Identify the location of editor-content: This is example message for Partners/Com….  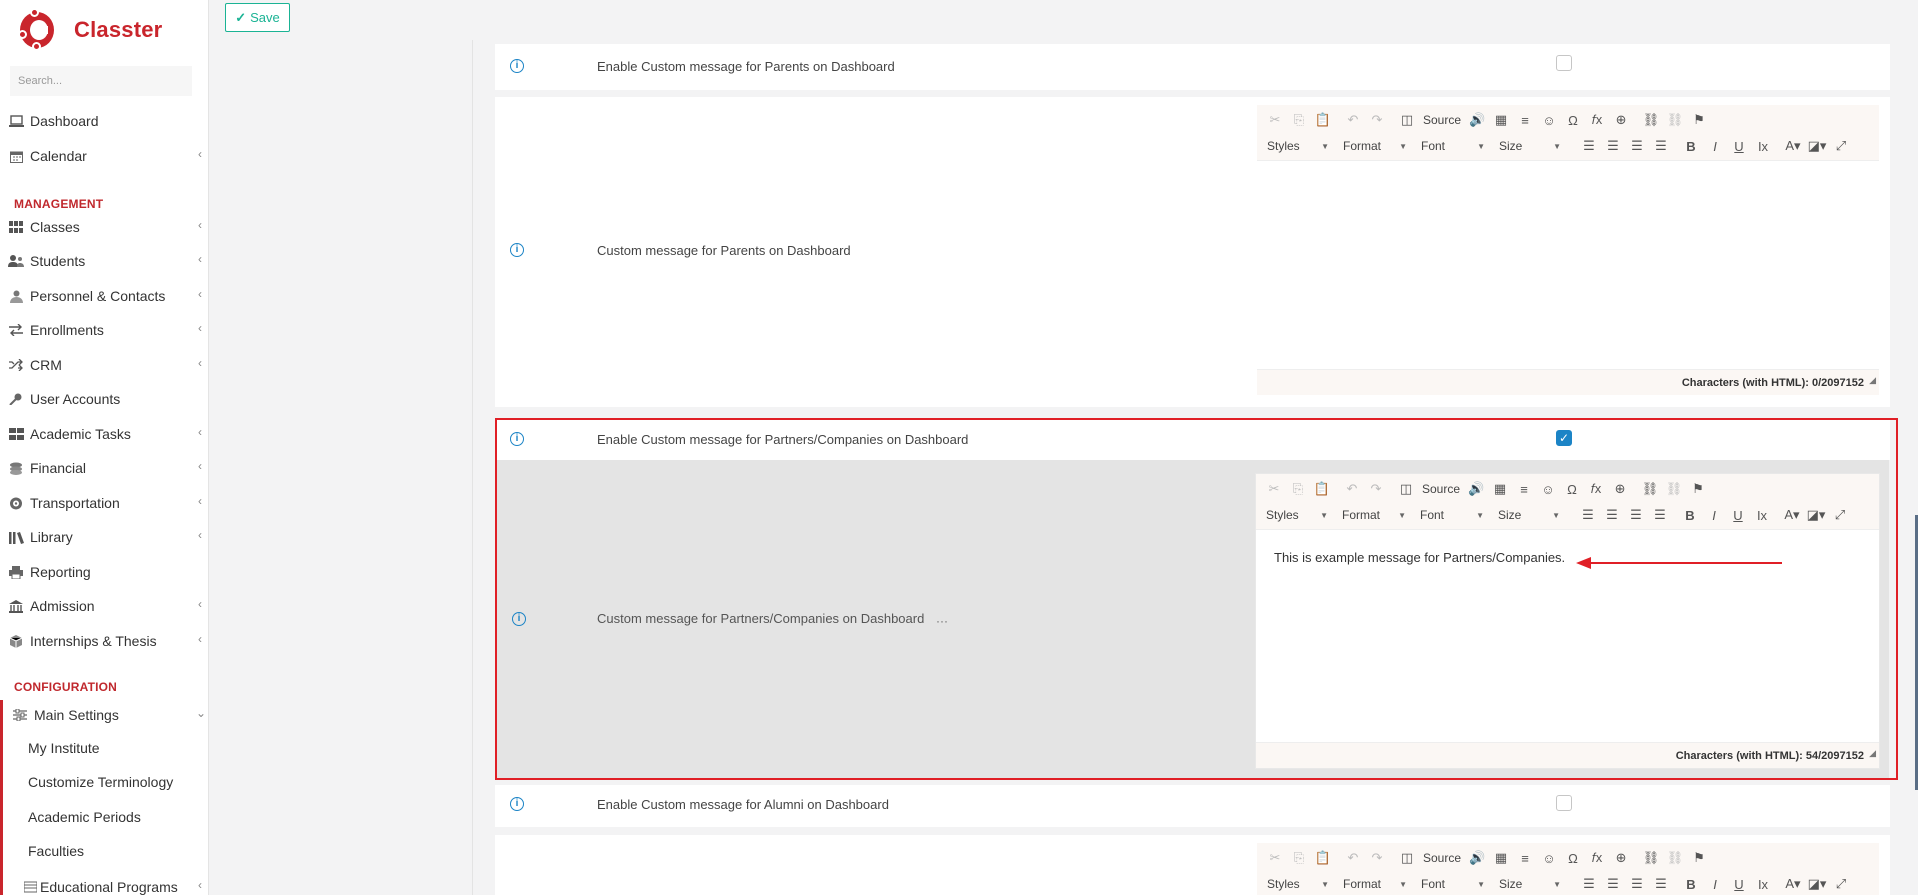
(1567, 557).